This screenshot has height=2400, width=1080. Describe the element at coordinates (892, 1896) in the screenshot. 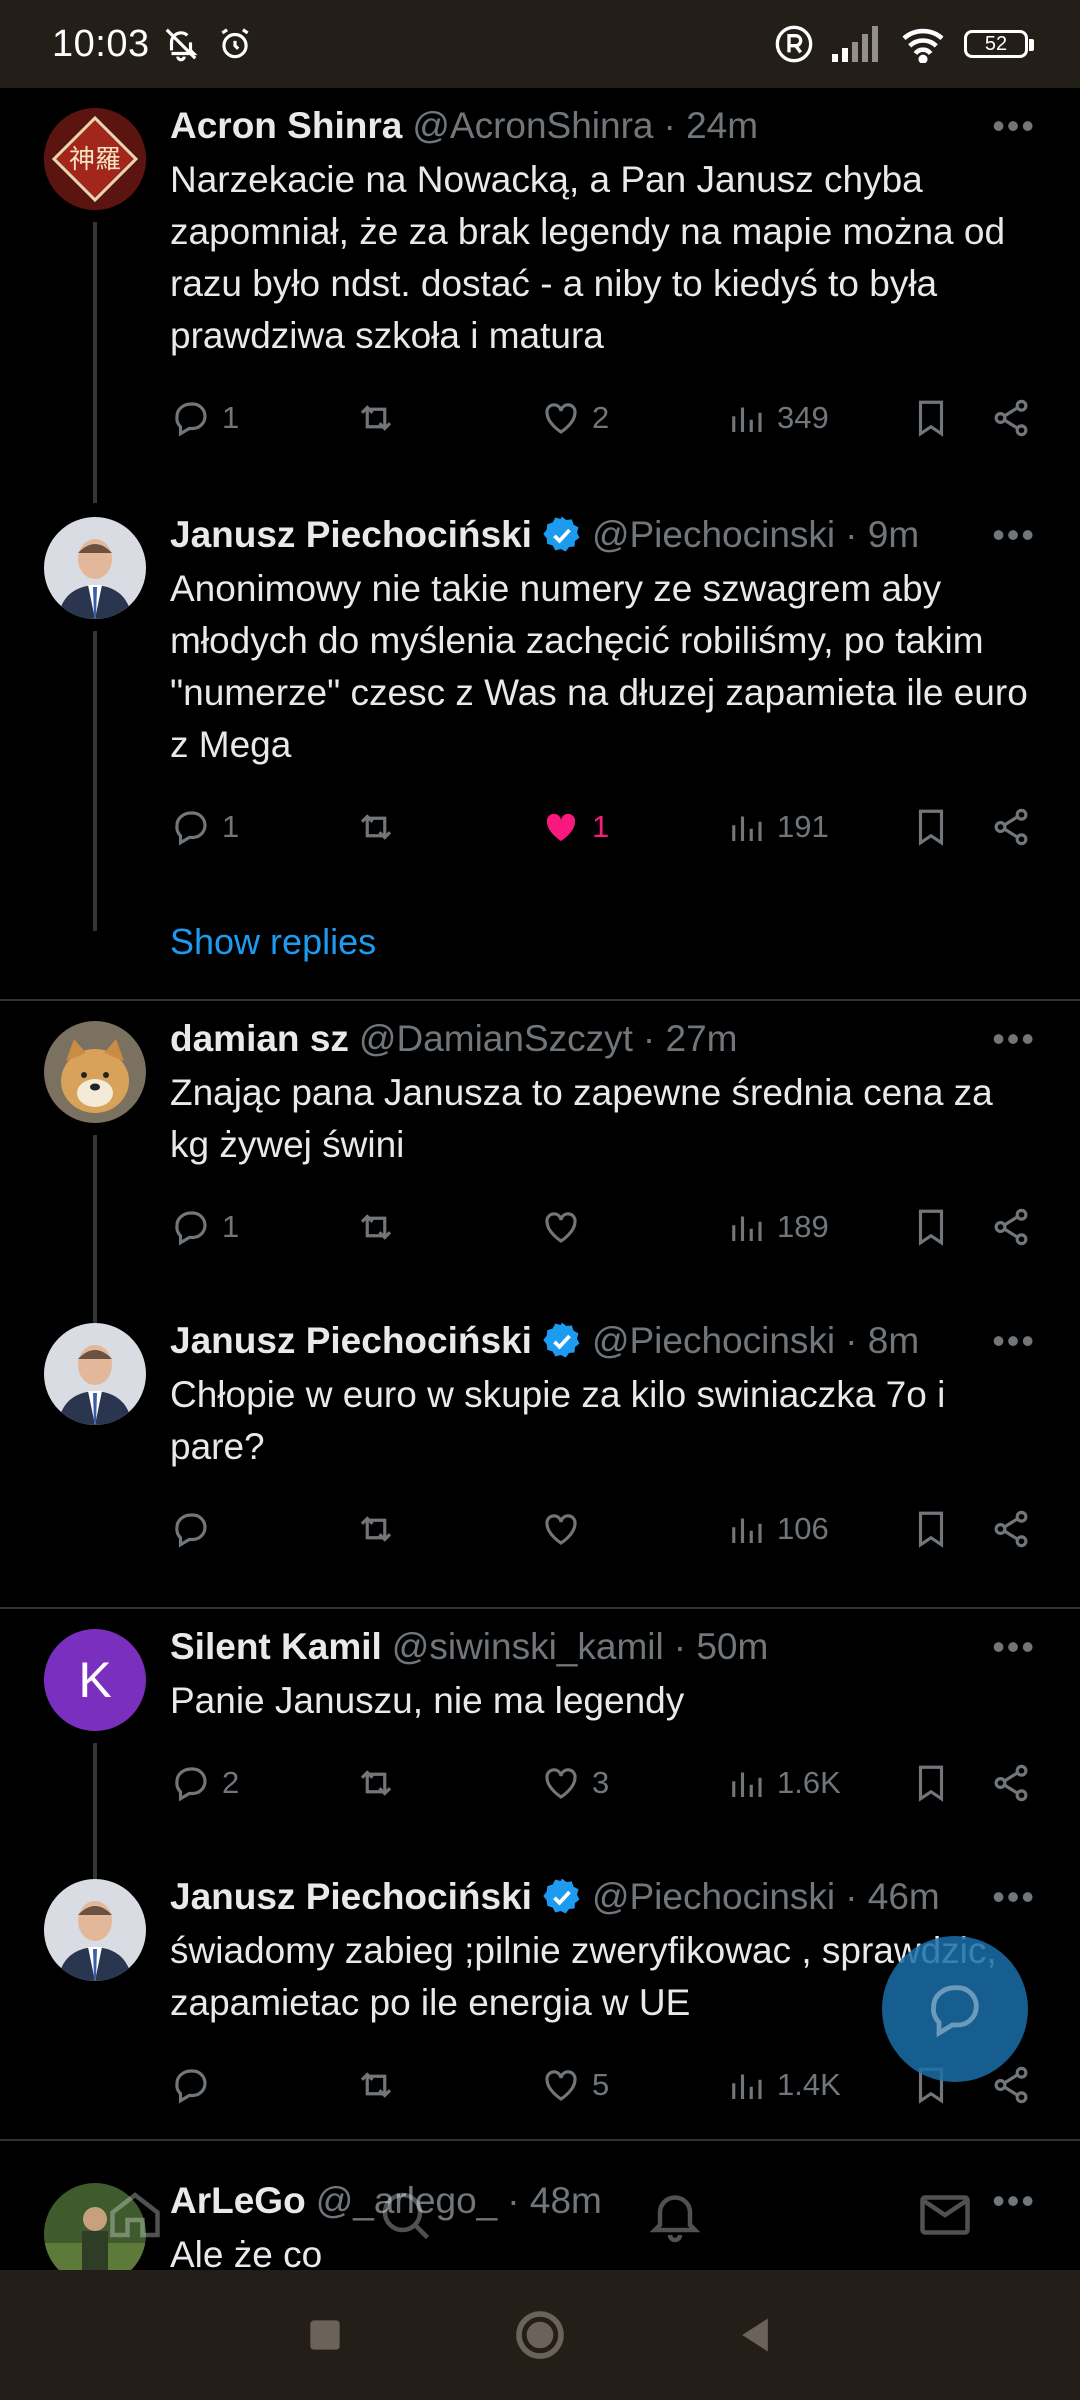

I see `tweet-time: · 46m` at that location.